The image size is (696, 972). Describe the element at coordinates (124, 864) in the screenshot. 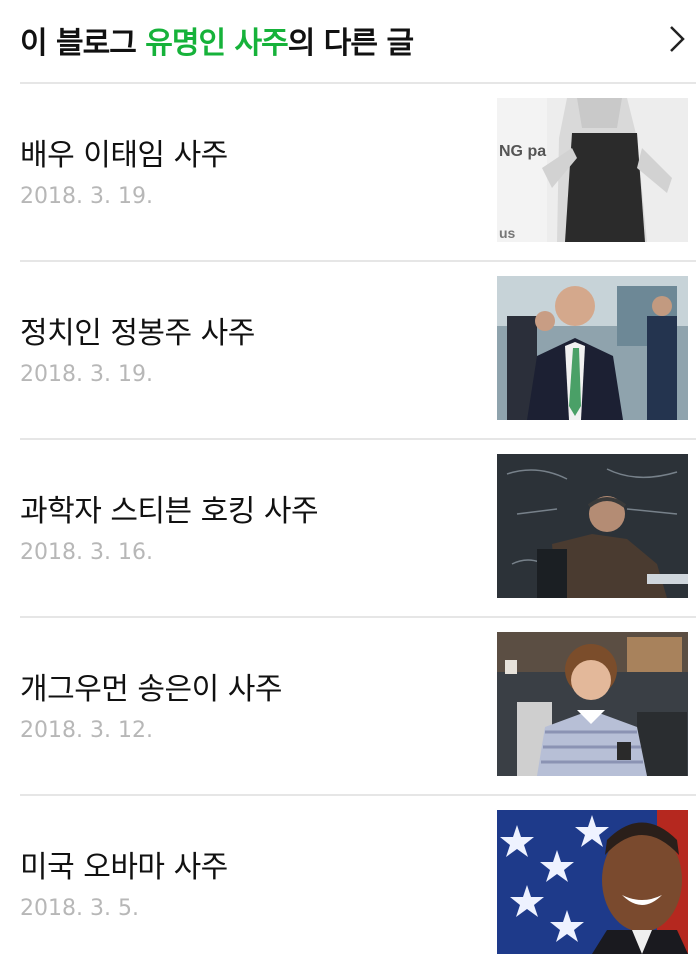

I see `post-title: 미국 오바마 사주` at that location.